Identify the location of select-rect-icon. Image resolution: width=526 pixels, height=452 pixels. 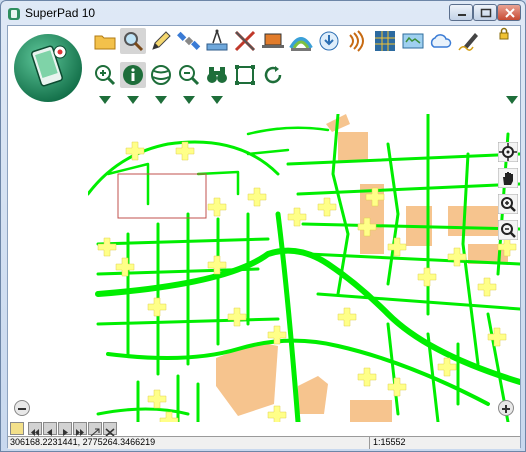
(245, 75).